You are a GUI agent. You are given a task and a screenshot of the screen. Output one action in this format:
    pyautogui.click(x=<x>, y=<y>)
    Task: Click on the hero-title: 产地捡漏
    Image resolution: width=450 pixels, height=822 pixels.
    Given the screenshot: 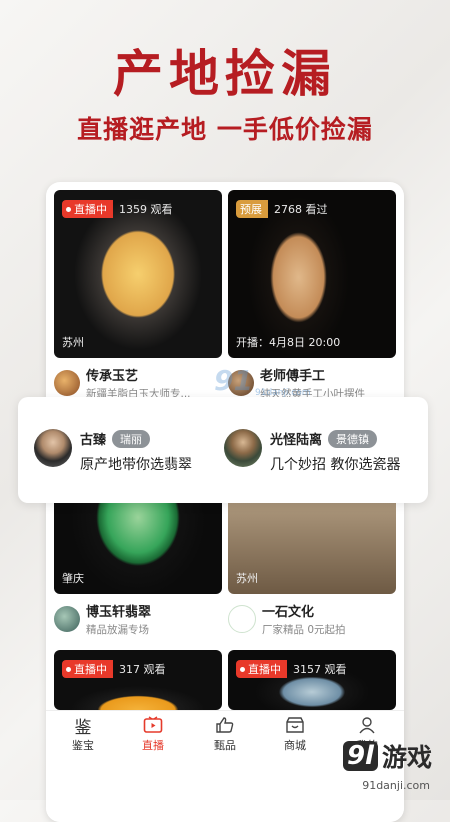 What is the action you would take?
    pyautogui.click(x=225, y=73)
    